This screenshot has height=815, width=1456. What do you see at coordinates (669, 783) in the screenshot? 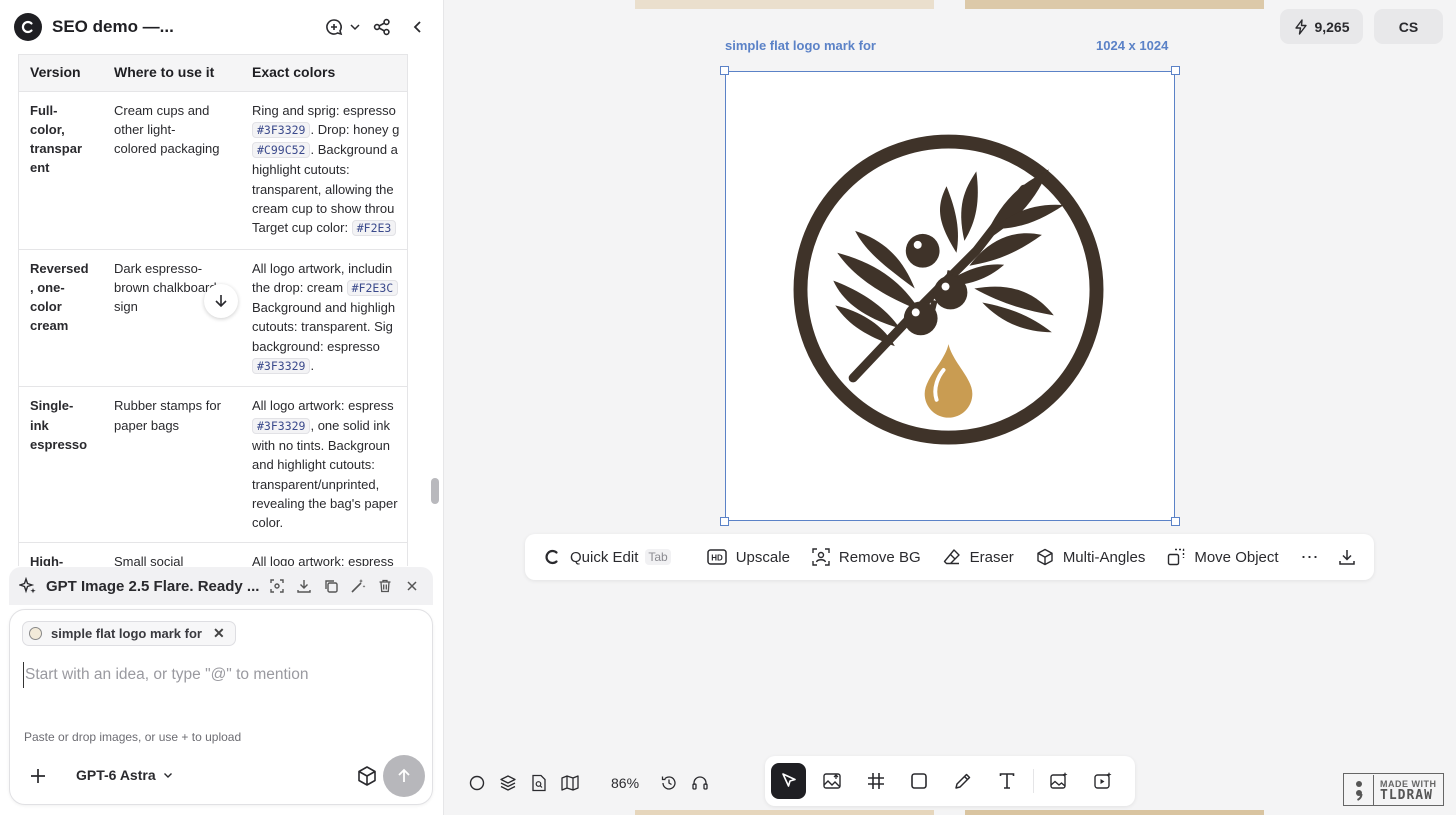
I see `history-icon` at bounding box center [669, 783].